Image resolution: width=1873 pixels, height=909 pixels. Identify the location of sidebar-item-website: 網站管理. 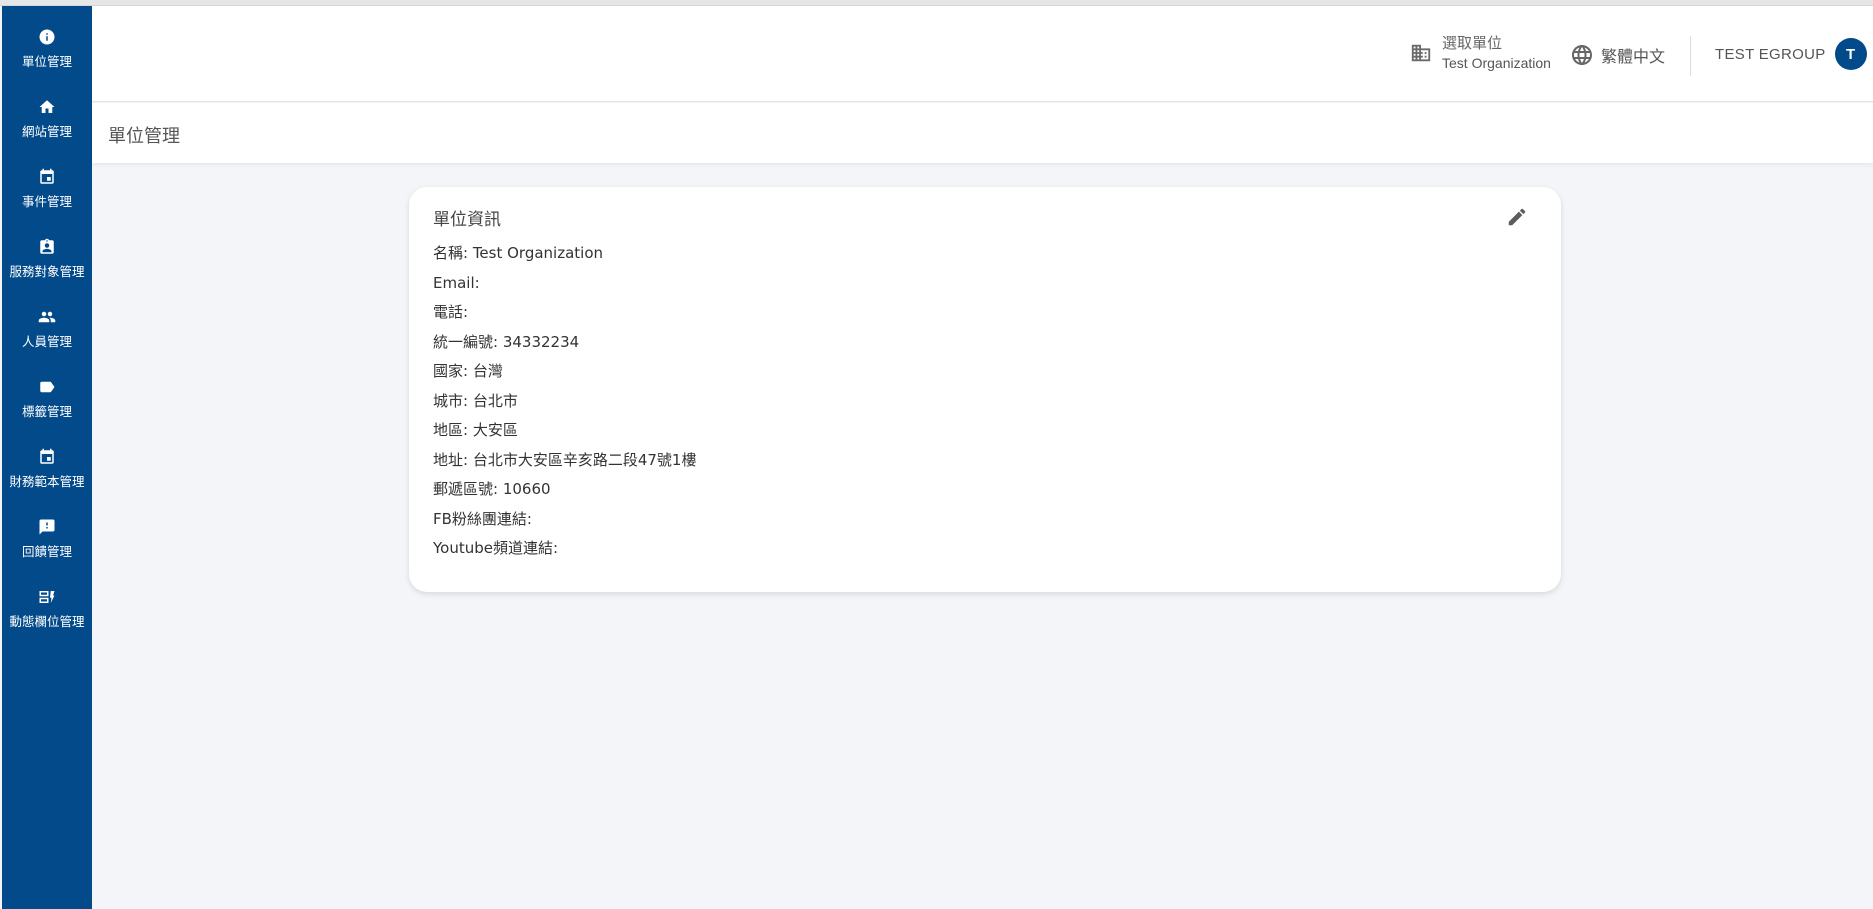
(47, 119).